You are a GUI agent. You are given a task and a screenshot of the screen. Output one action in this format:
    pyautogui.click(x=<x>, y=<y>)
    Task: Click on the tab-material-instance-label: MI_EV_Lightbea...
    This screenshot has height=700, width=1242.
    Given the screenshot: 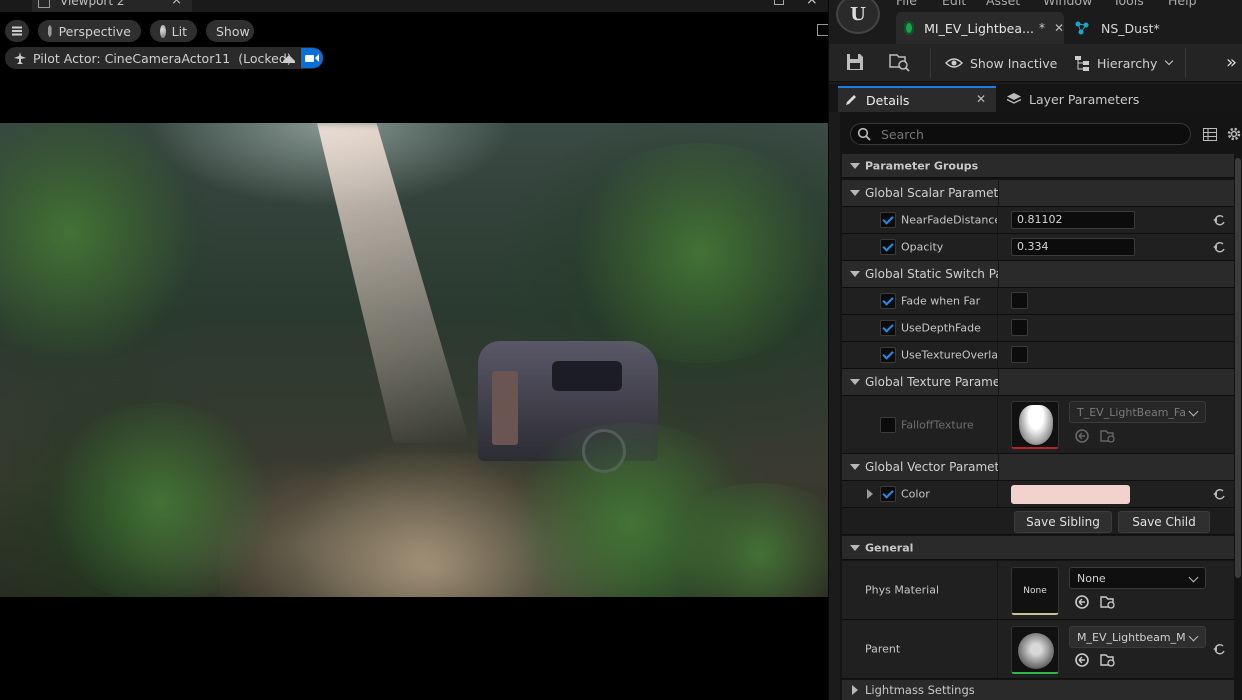 What is the action you would take?
    pyautogui.click(x=979, y=28)
    